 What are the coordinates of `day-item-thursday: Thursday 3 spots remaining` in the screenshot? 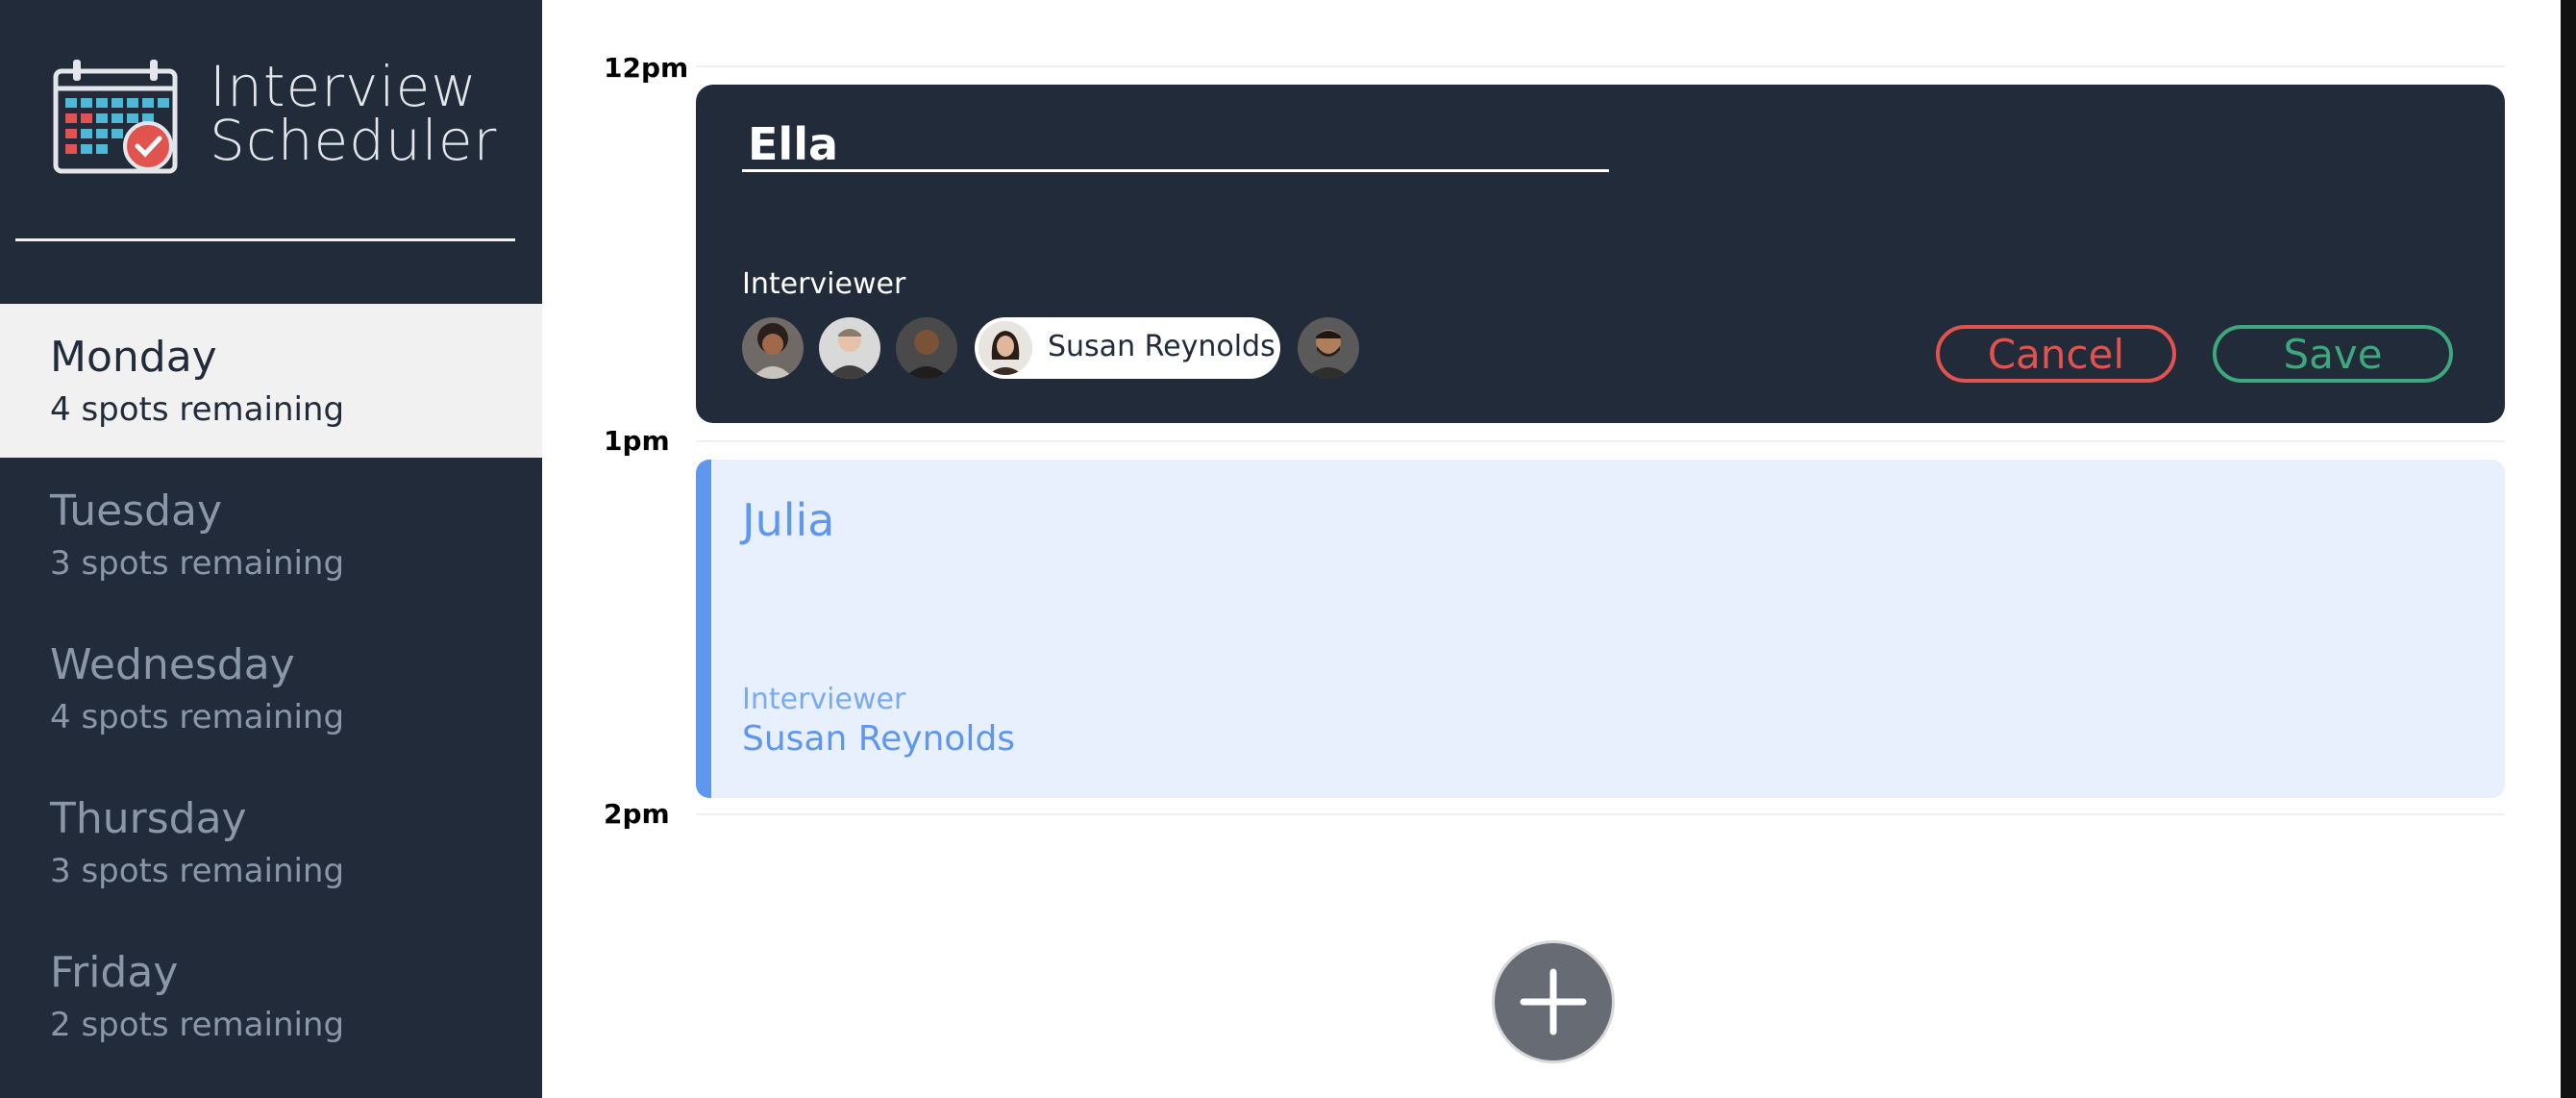 It's located at (271, 842).